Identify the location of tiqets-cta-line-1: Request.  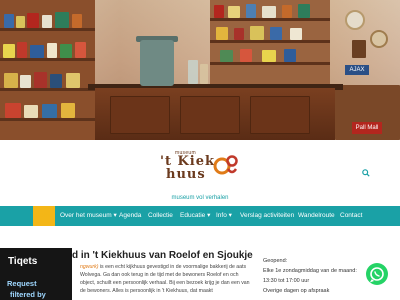
(22, 283).